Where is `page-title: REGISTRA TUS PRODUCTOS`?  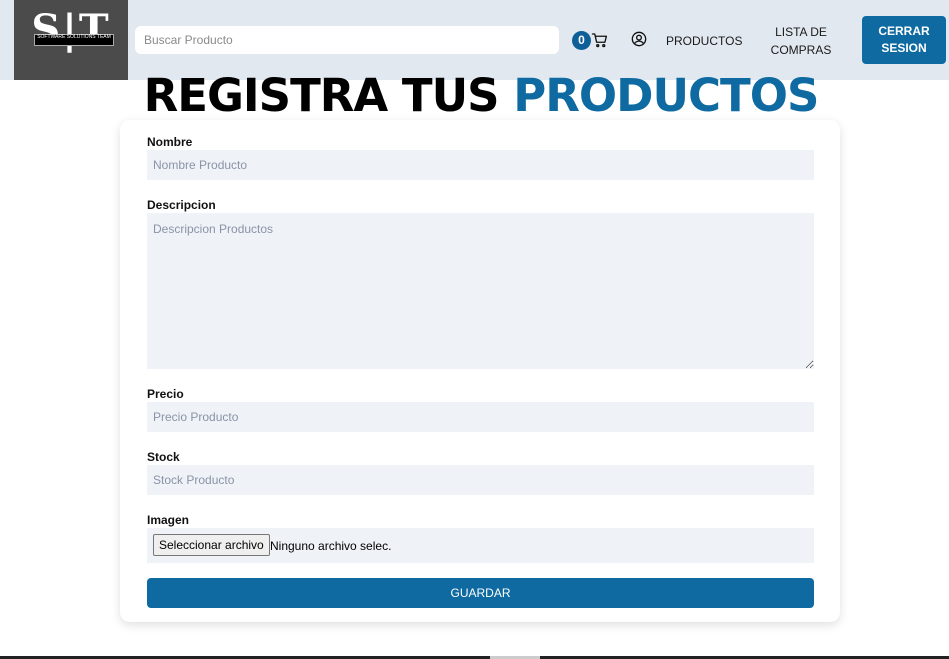
page-title: REGISTRA TUS PRODUCTOS is located at coordinates (474, 96).